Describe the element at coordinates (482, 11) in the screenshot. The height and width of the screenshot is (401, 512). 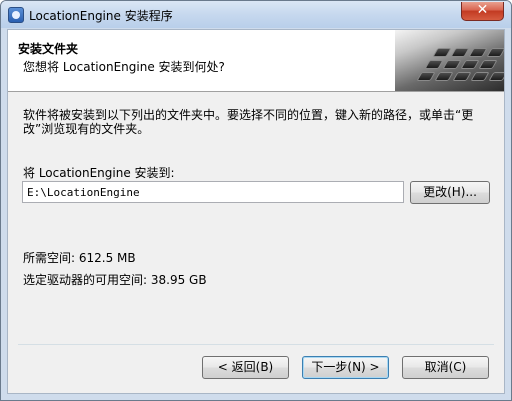
I see `close-button: ✕` at that location.